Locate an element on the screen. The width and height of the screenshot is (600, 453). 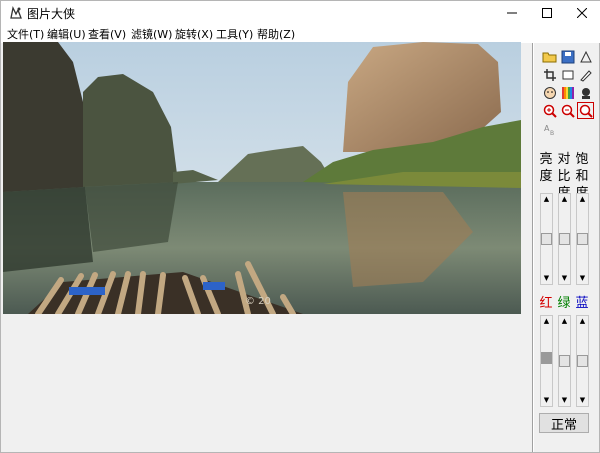
maximize-button is located at coordinates (547, 13).